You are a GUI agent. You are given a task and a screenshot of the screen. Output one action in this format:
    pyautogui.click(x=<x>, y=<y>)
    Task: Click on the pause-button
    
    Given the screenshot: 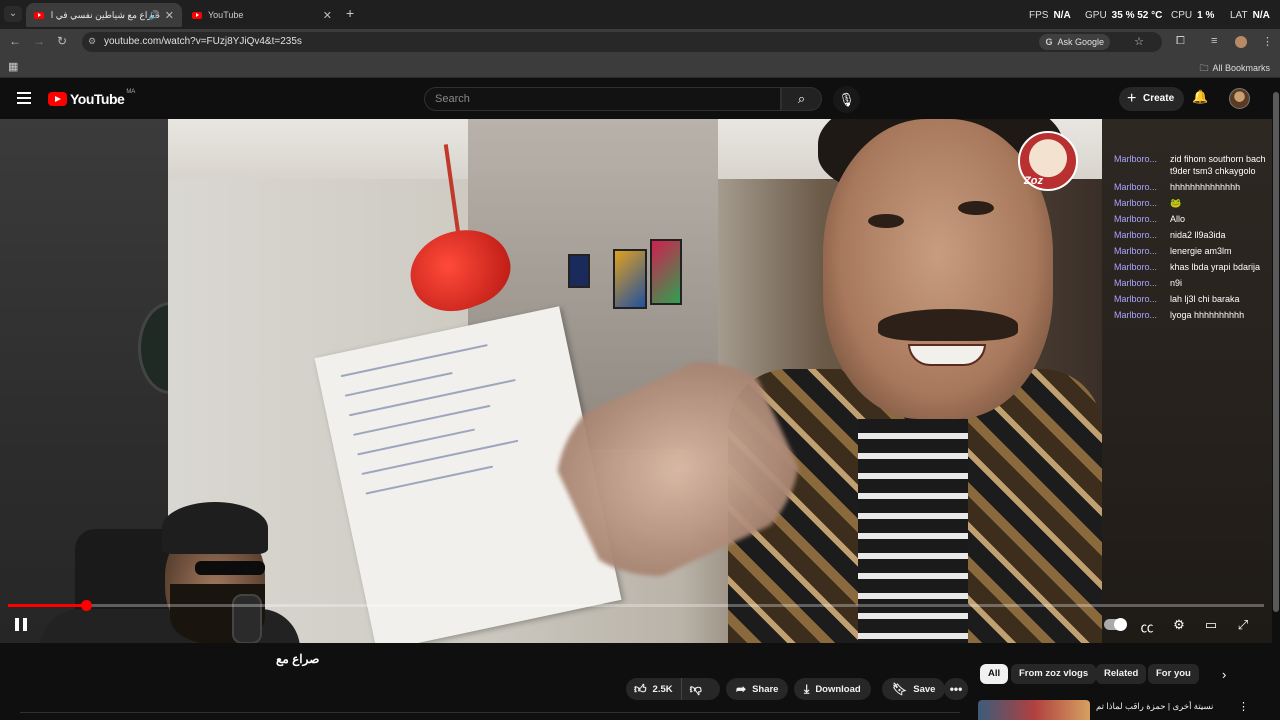 What is the action you would take?
    pyautogui.click(x=21, y=624)
    